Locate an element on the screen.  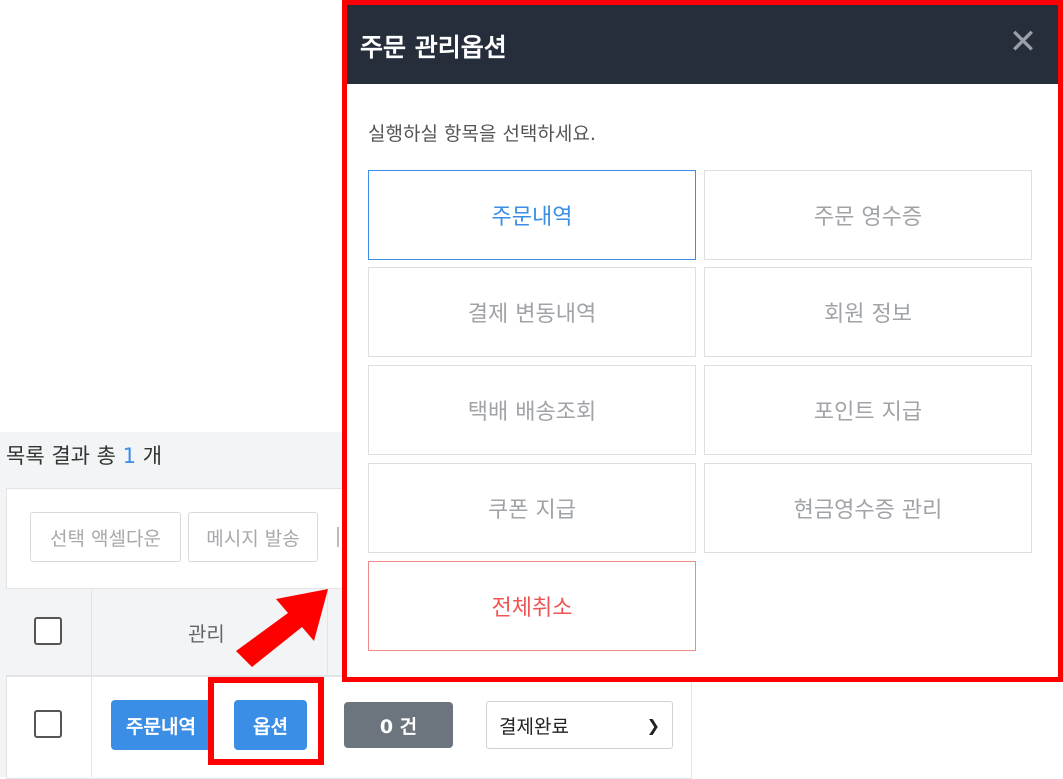
option-label: 회원 정보 is located at coordinates (868, 314).